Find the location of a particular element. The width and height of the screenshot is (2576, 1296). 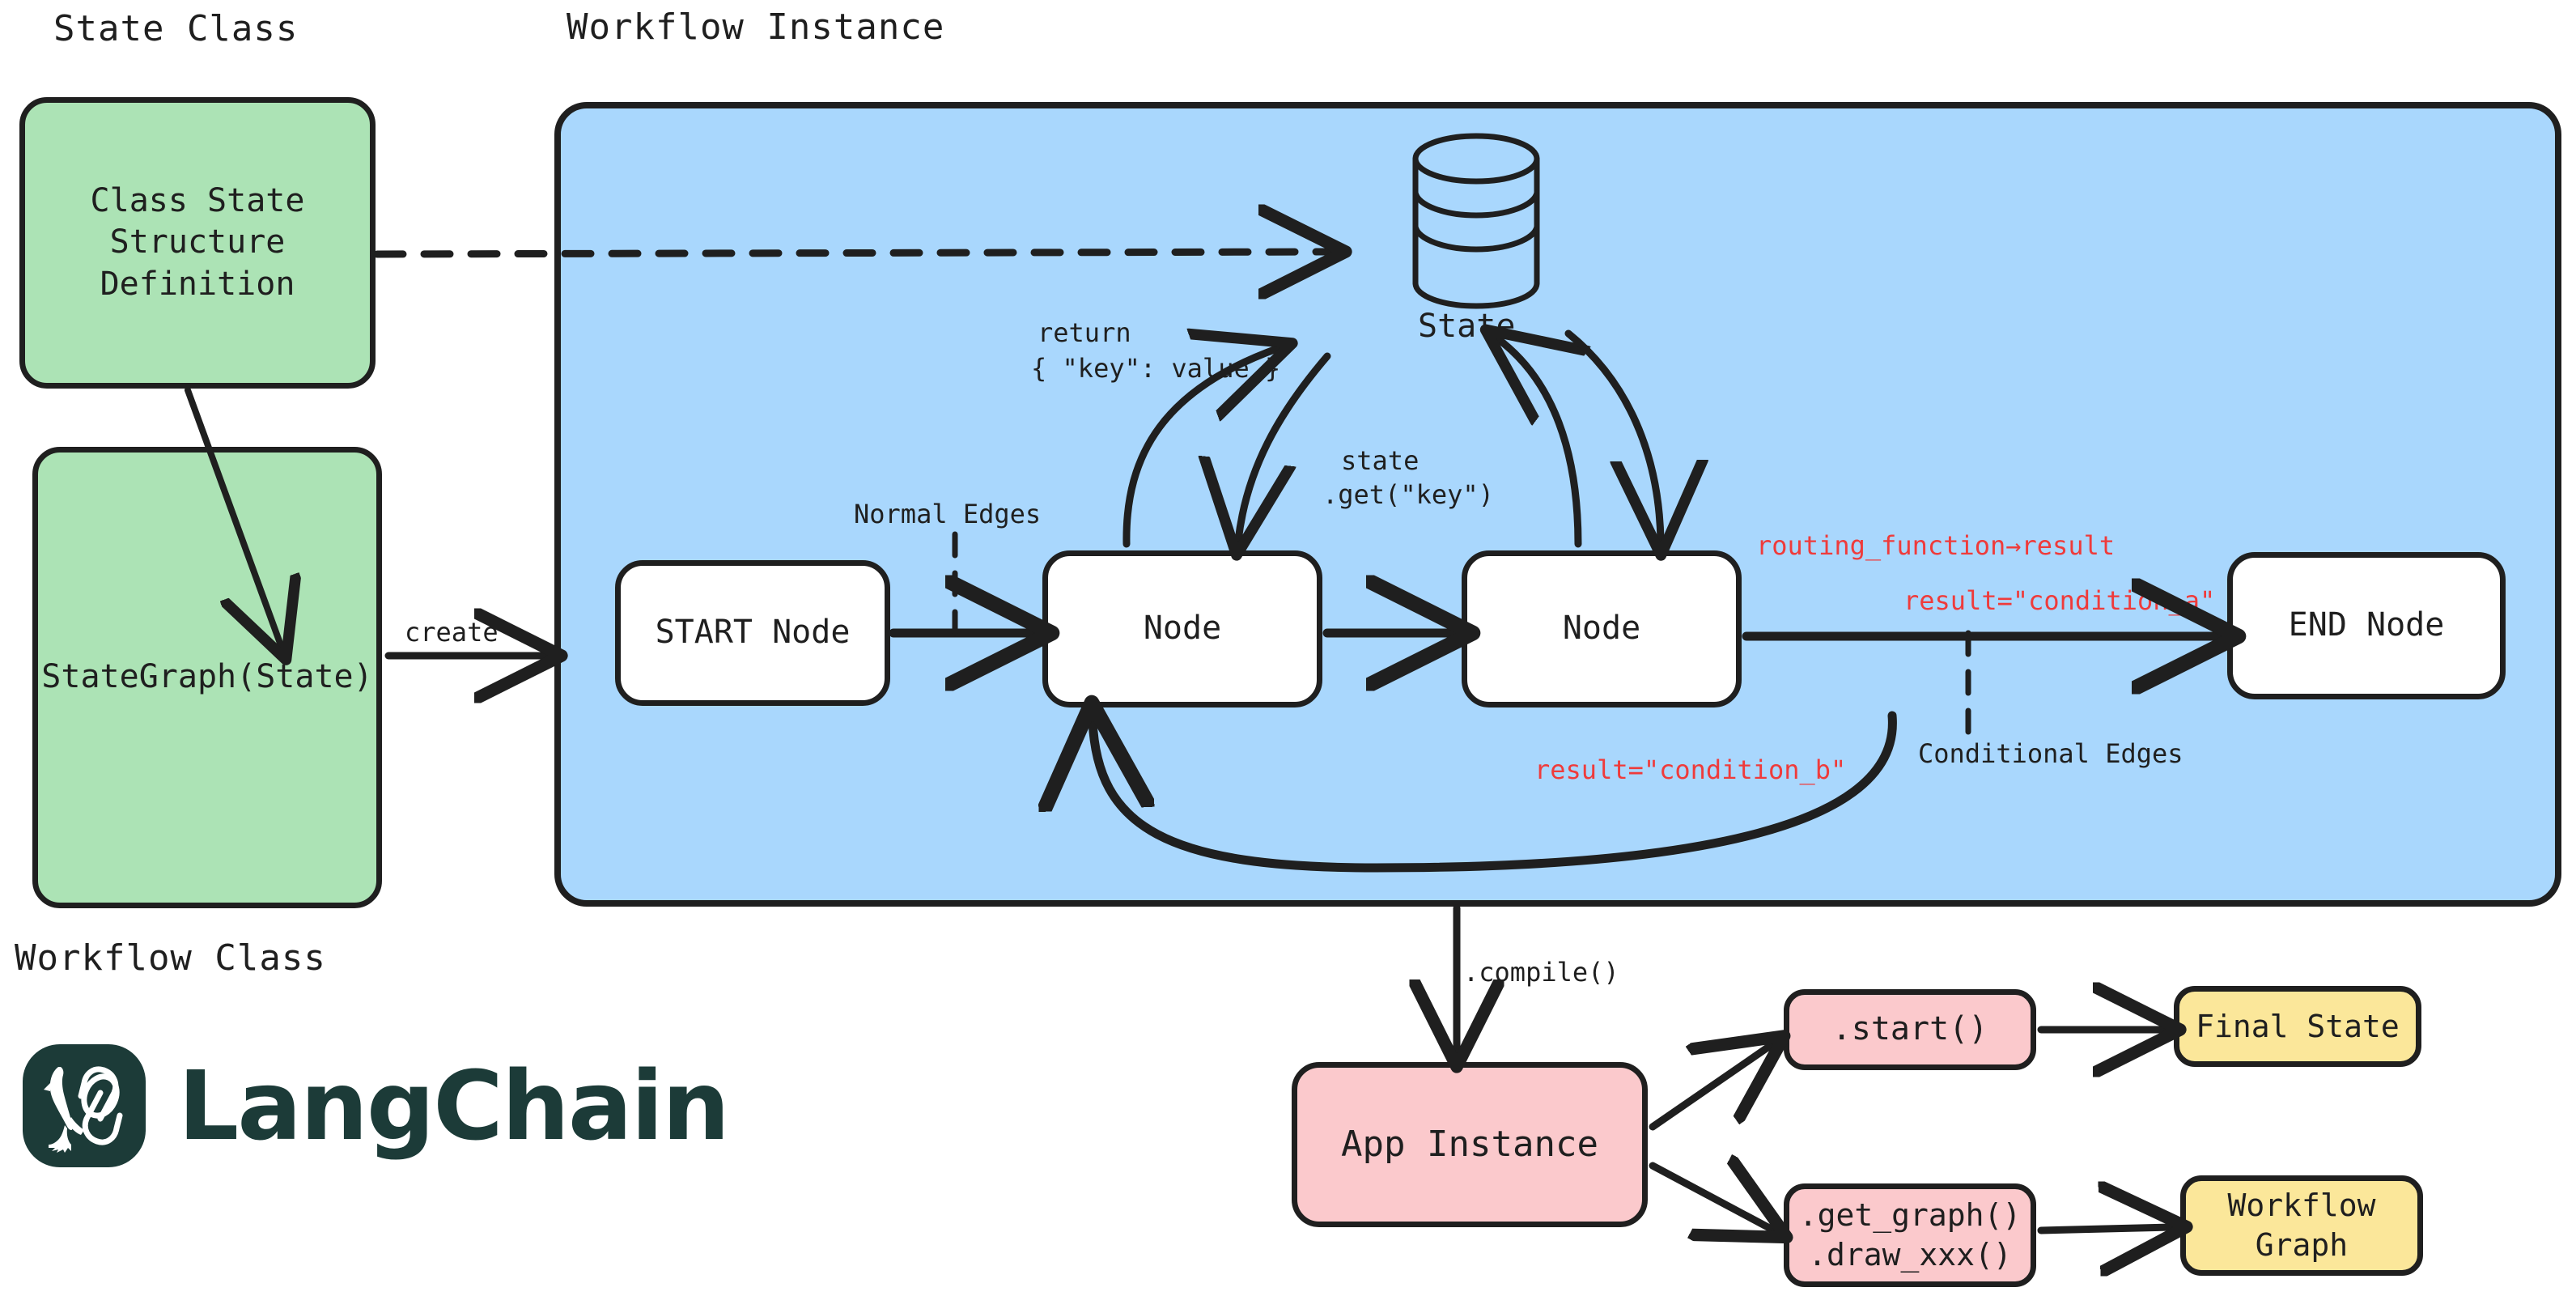

create-label: create is located at coordinates (452, 632).